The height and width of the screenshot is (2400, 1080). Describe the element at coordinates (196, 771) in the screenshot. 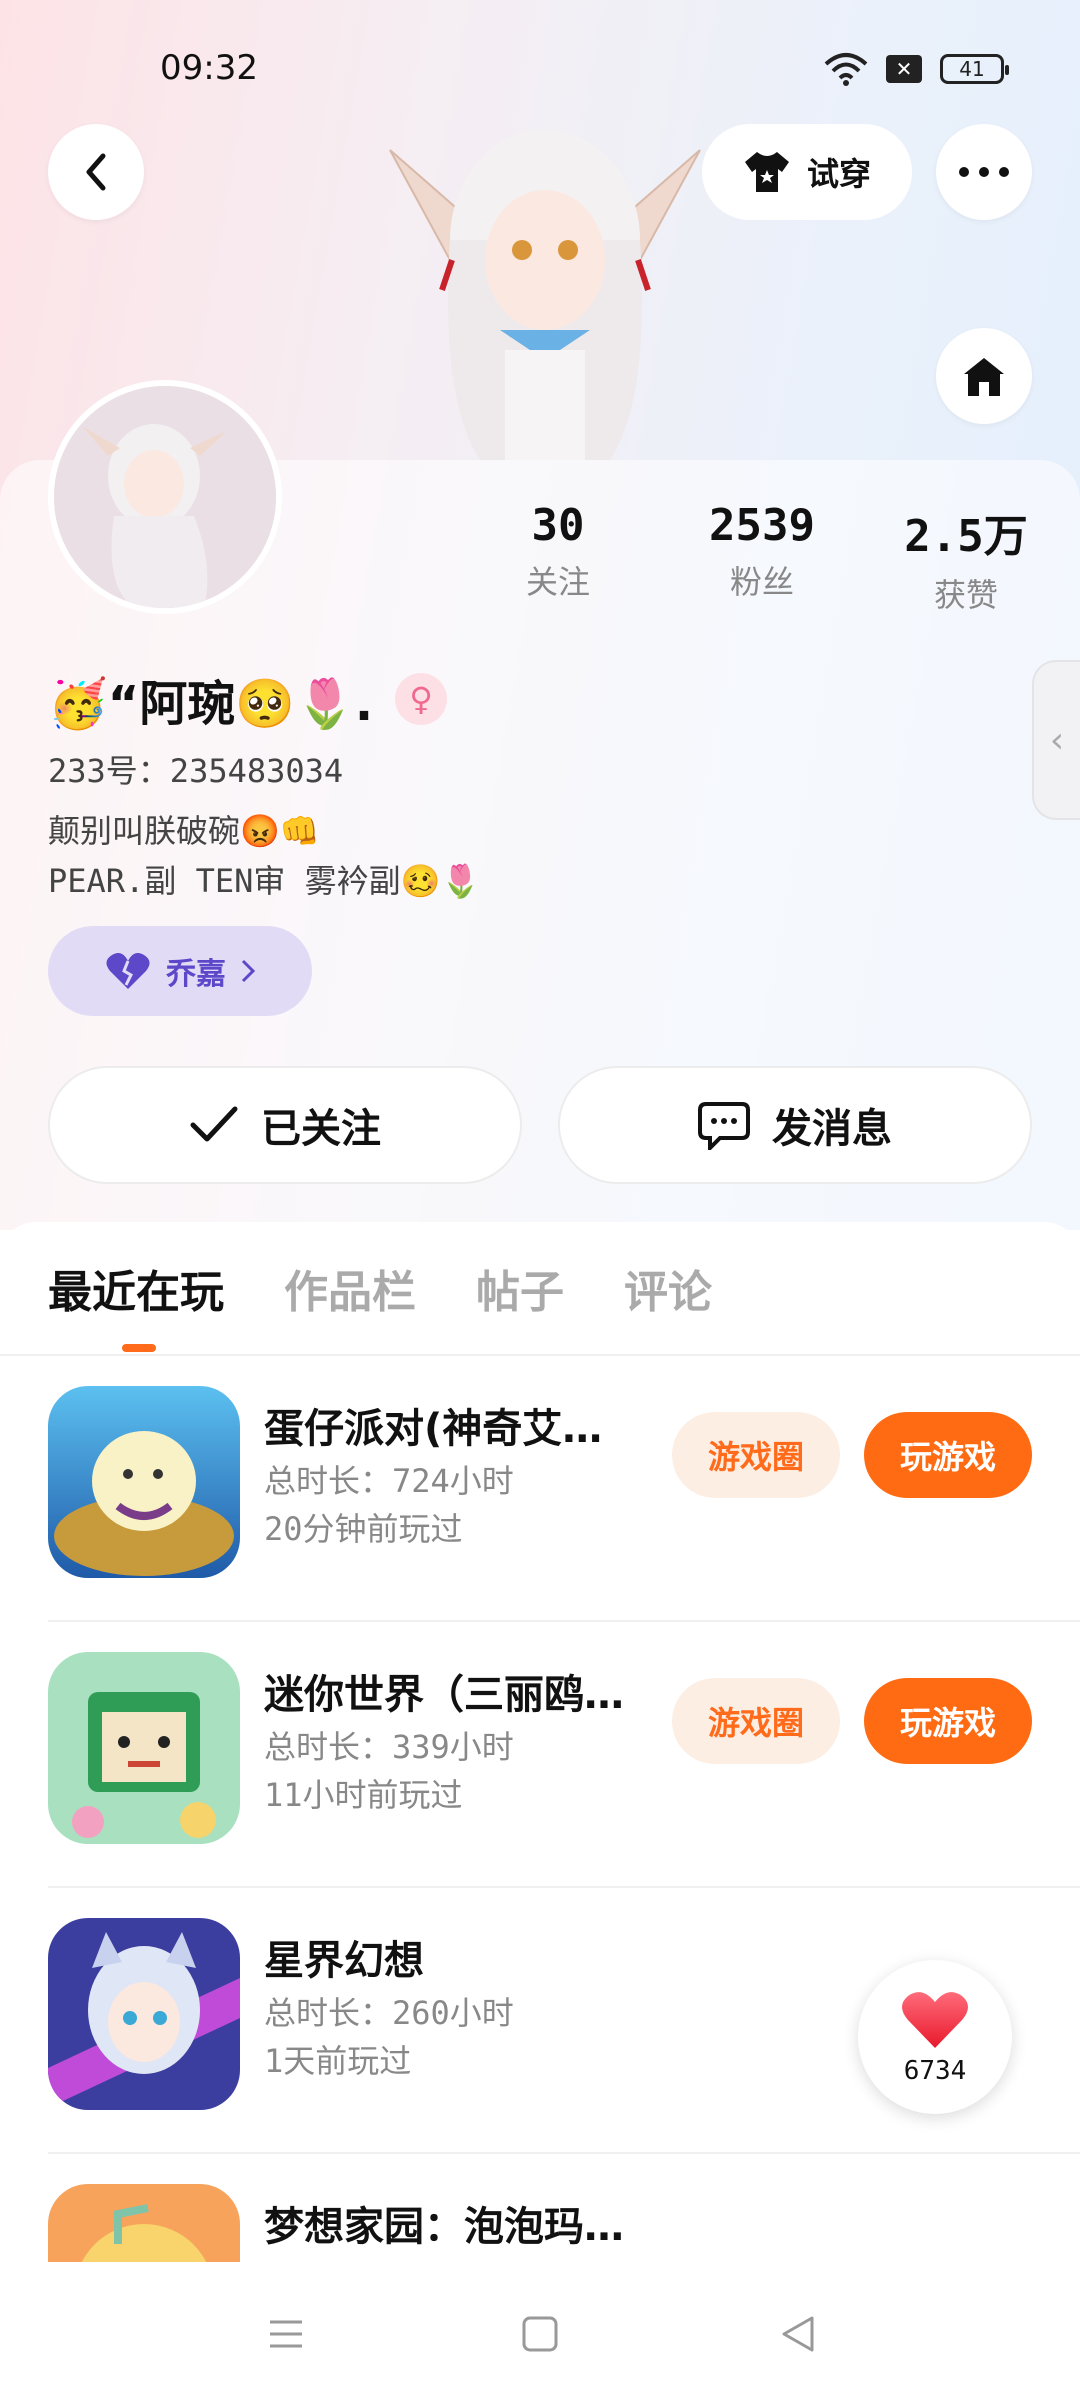

I see `user-id: 233号：235483034` at that location.